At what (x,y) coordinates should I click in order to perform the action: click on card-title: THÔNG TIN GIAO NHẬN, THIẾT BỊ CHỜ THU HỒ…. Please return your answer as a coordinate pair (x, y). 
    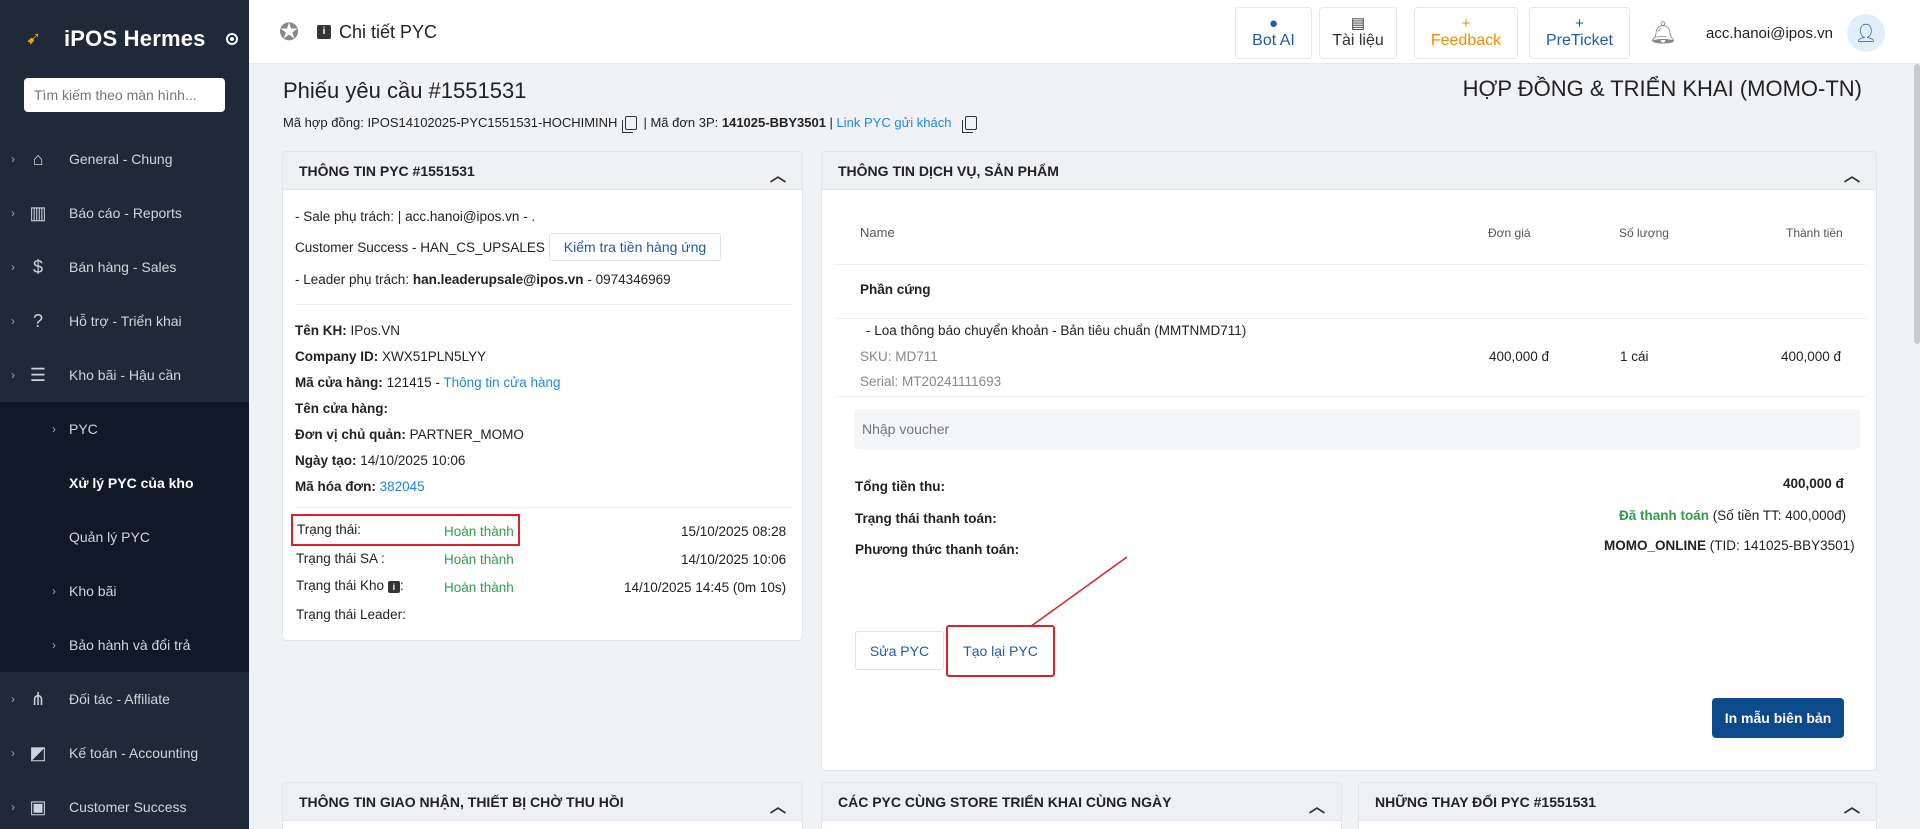
    Looking at the image, I should click on (461, 801).